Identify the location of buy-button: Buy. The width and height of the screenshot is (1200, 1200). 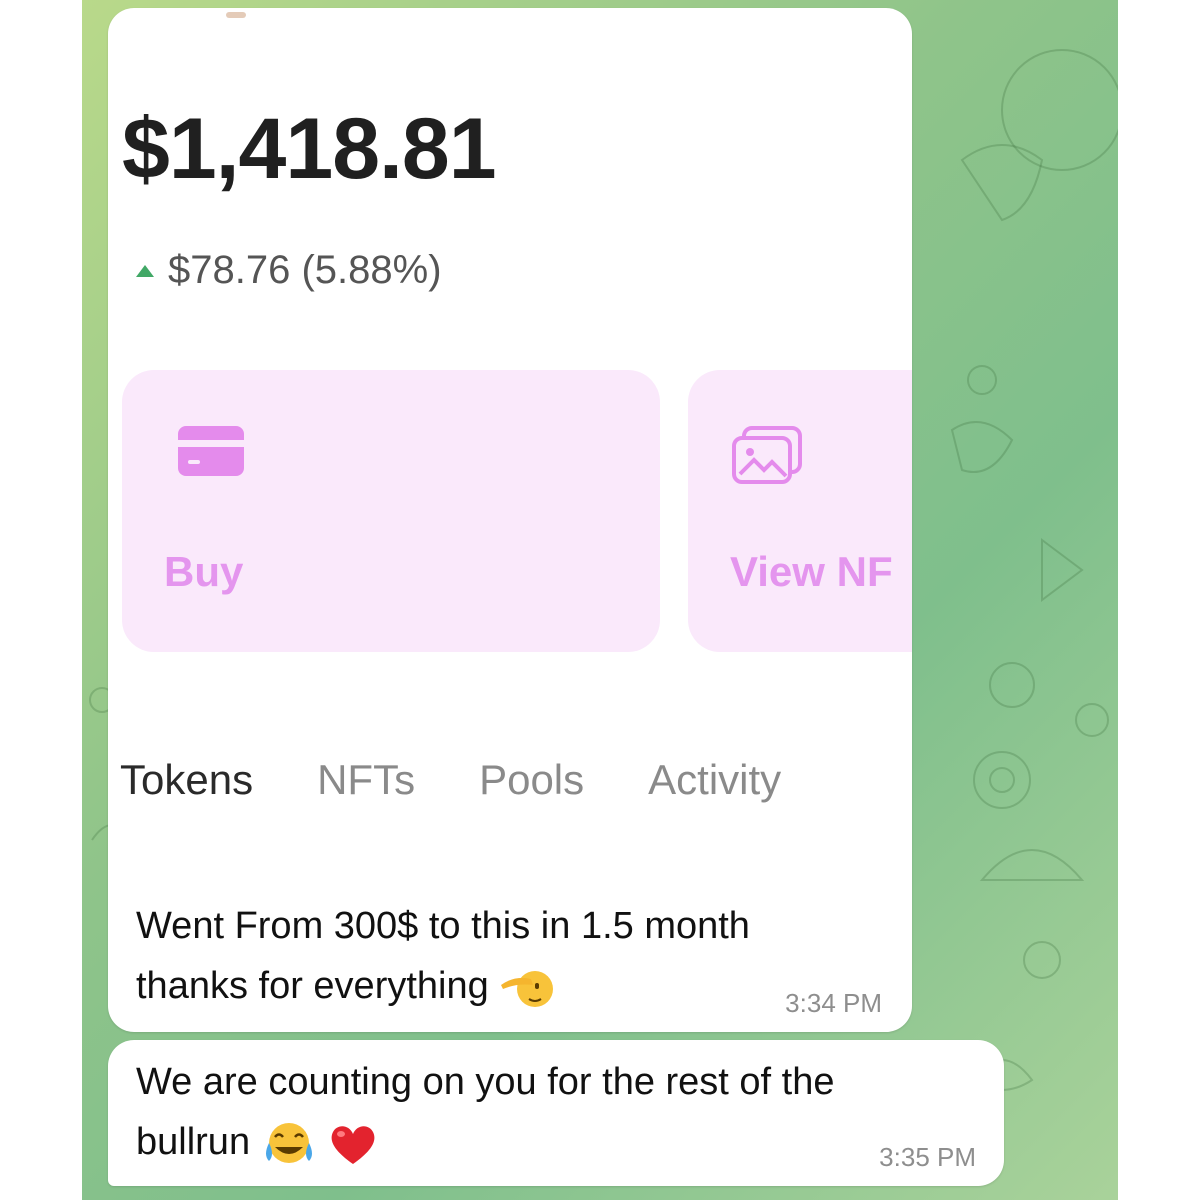
(391, 511).